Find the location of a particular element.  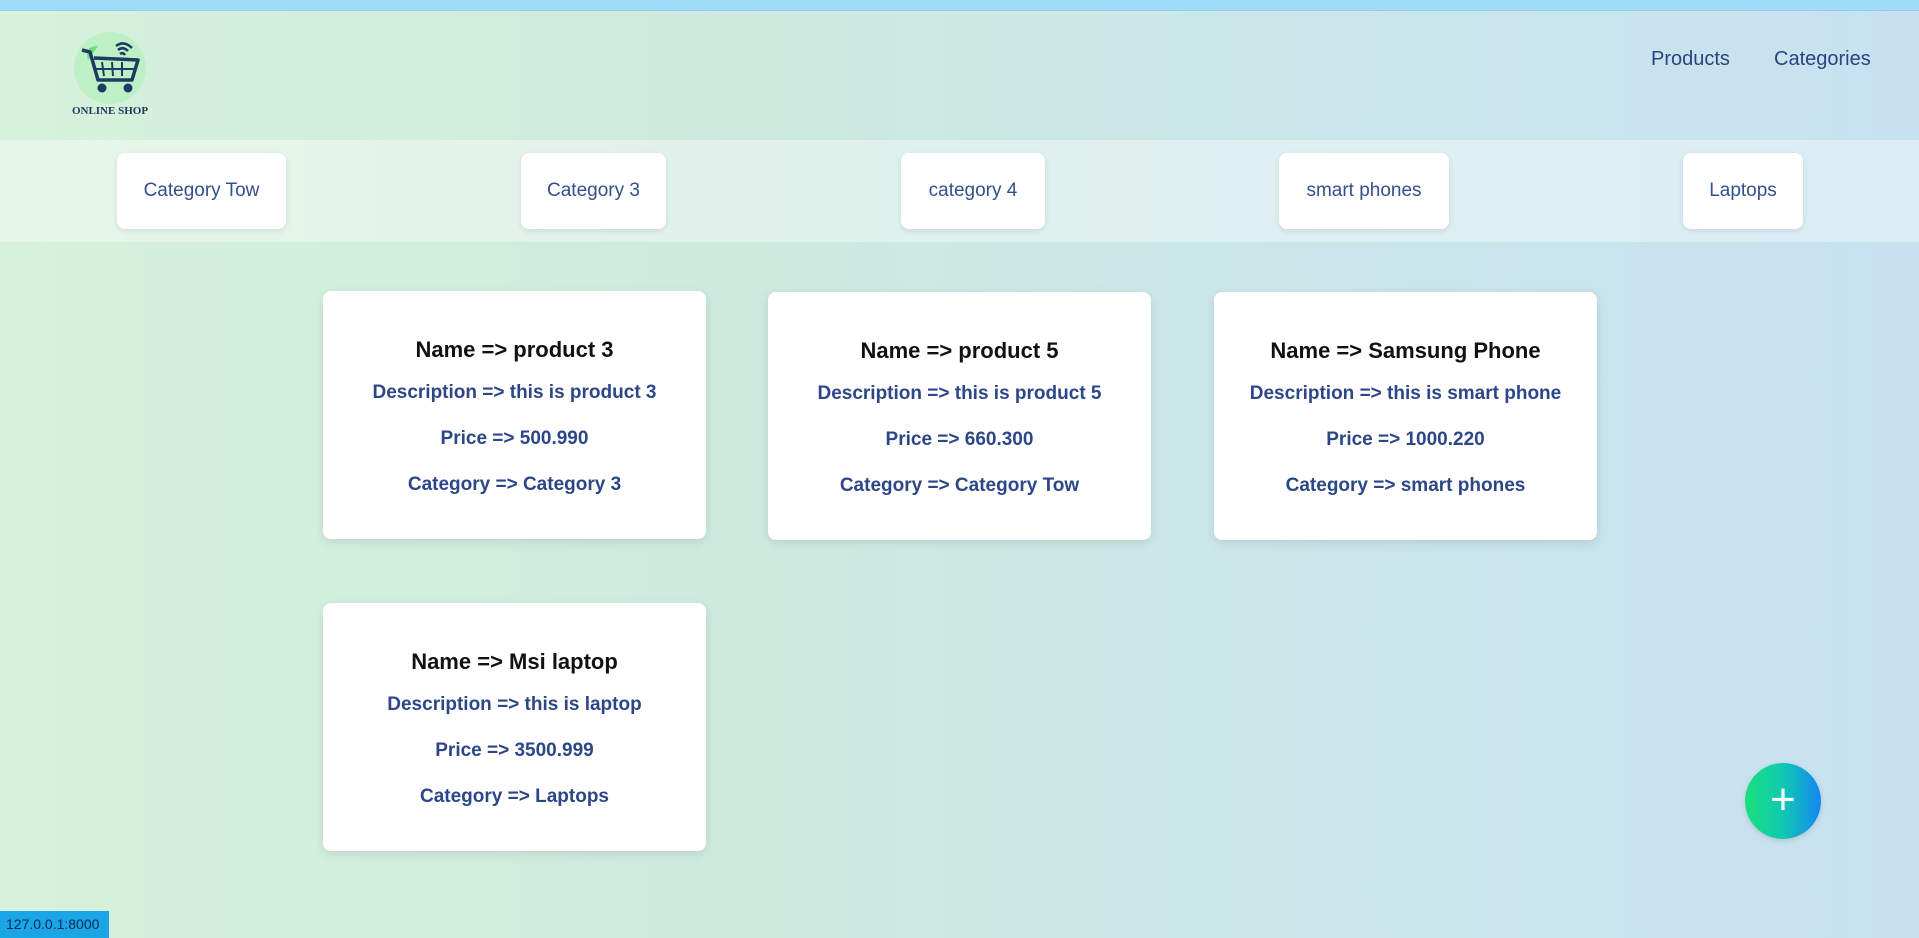

product-price: Price => 1000.220 is located at coordinates (1405, 439).